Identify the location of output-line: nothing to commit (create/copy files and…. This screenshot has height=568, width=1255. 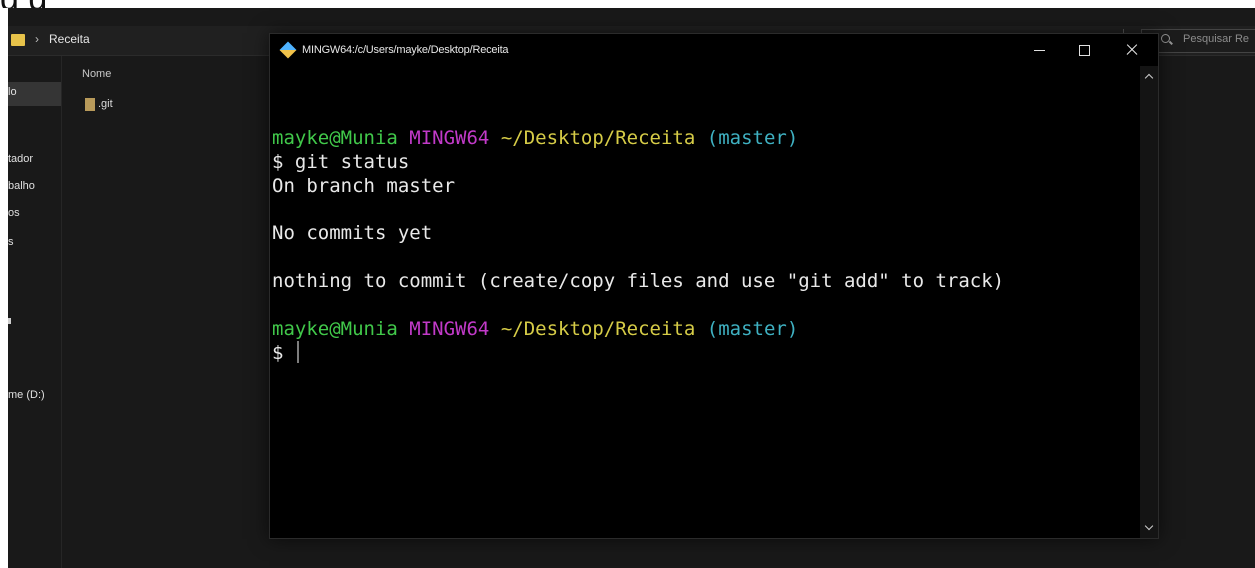
(638, 281).